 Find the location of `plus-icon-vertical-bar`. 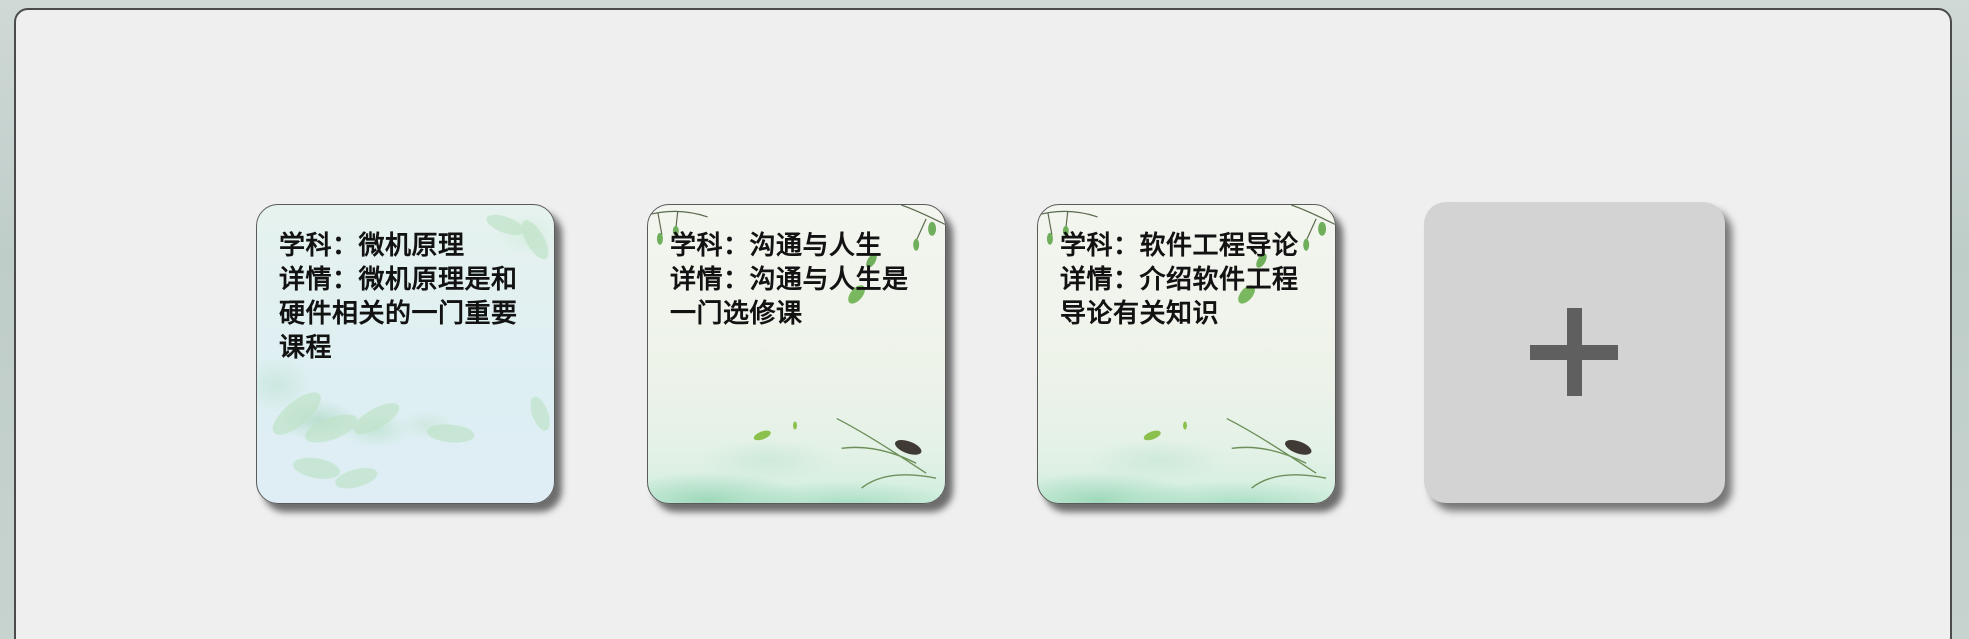

plus-icon-vertical-bar is located at coordinates (1574, 352).